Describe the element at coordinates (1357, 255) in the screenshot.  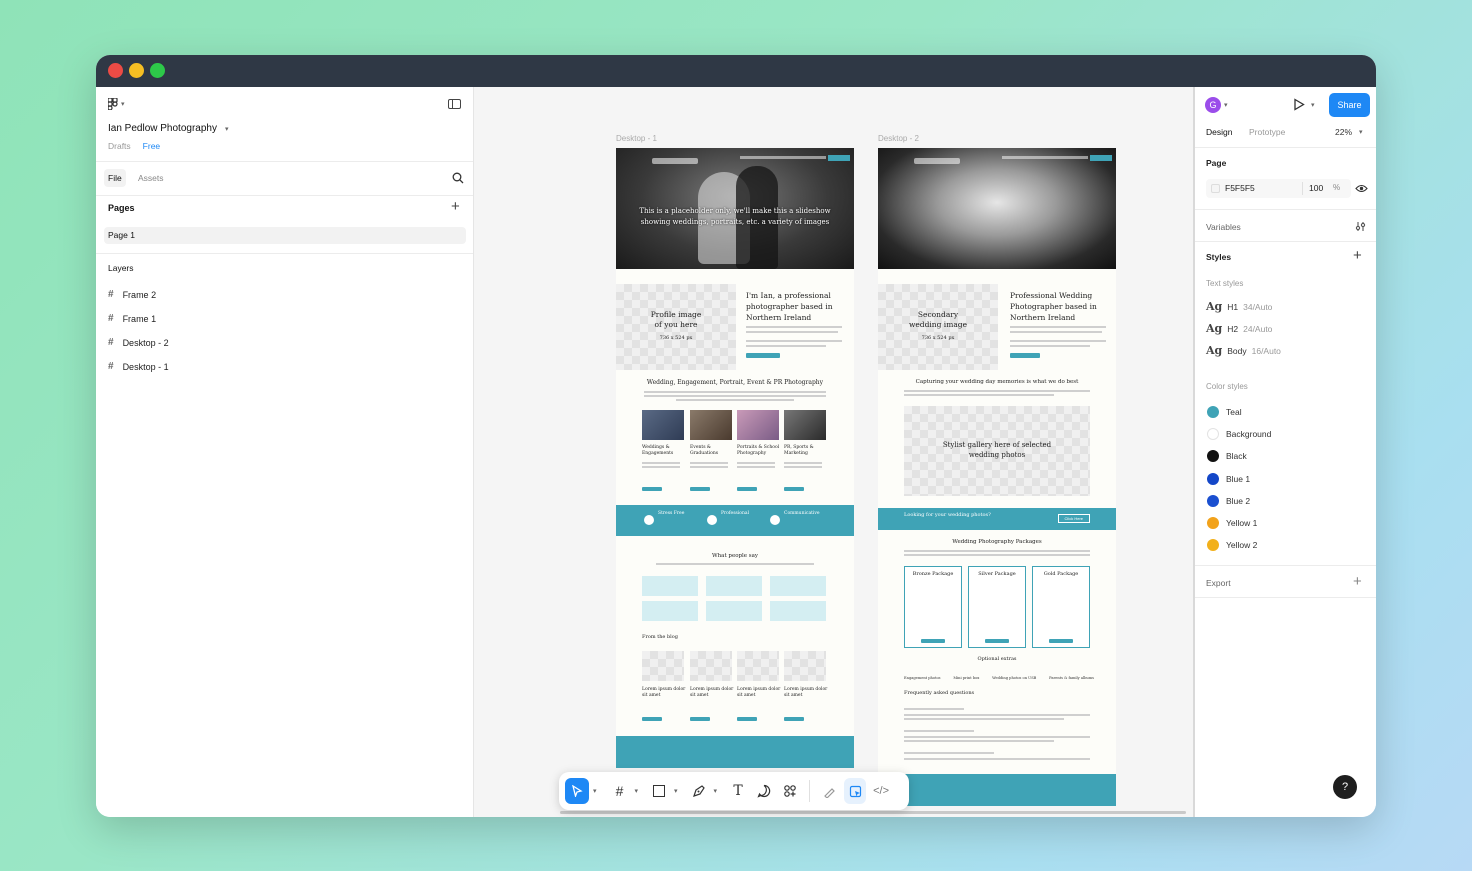
I see `add-style-icon: +` at that location.